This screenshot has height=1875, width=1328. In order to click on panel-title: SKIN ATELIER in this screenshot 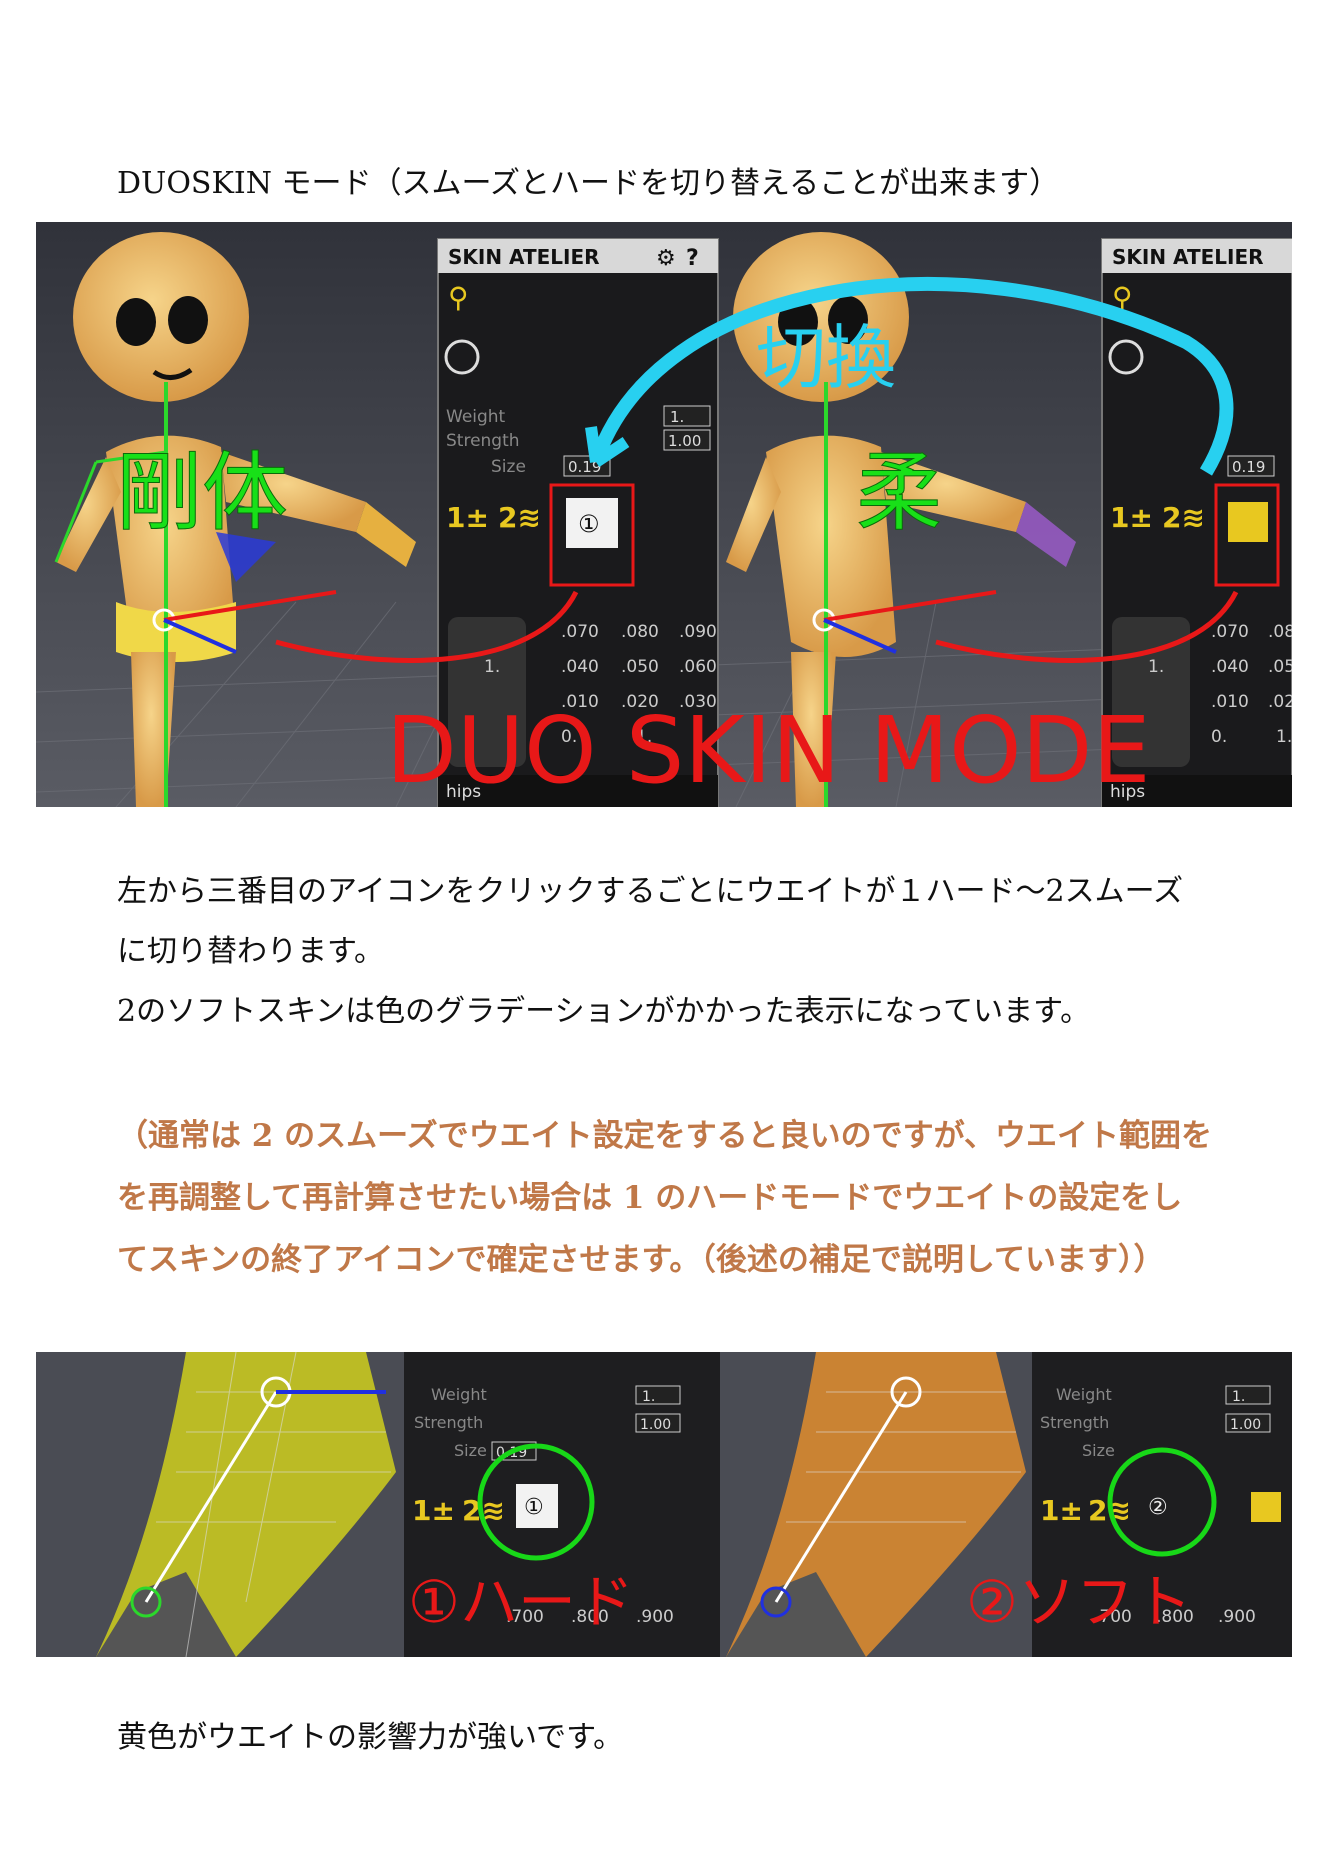, I will do `click(524, 257)`.